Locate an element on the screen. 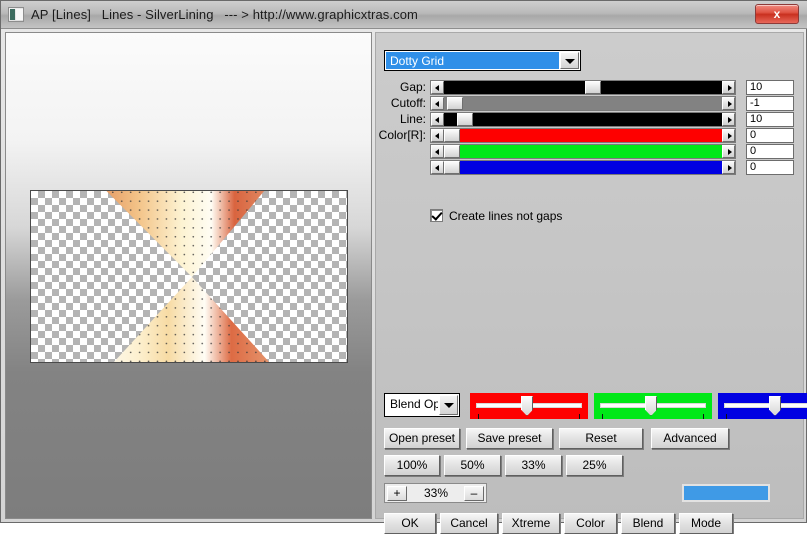 This screenshot has height=534, width=807. zoom-stepper: + 33% – is located at coordinates (435, 493).